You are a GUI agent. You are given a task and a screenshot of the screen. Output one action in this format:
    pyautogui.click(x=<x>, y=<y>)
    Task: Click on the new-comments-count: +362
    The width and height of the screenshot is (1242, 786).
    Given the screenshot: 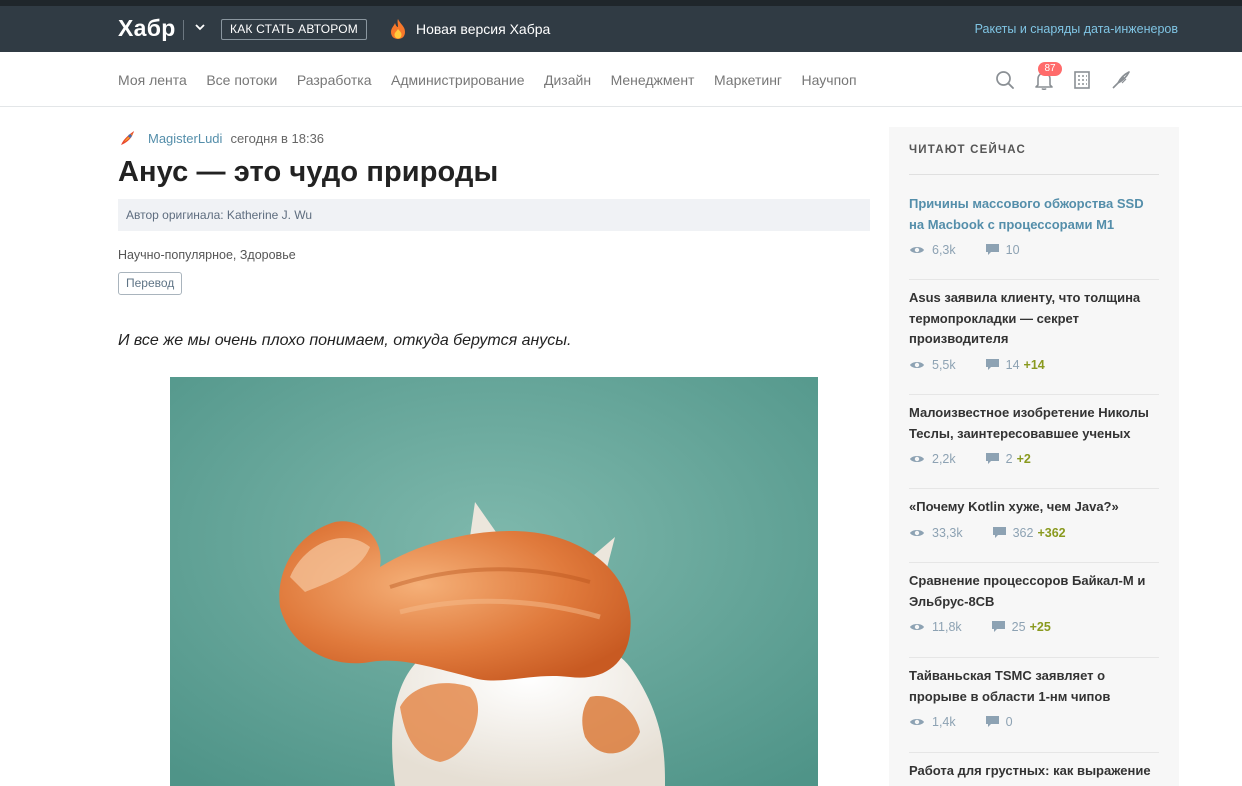 What is the action you would take?
    pyautogui.click(x=1051, y=532)
    